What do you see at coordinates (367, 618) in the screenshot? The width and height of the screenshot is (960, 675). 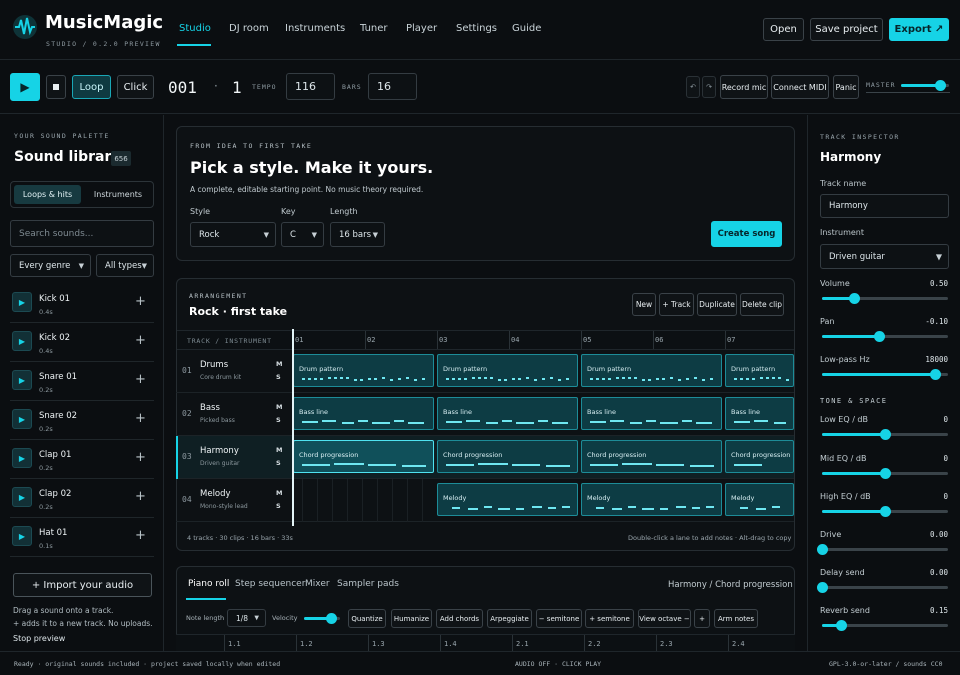 I see `editor-tool-button: Quantize` at bounding box center [367, 618].